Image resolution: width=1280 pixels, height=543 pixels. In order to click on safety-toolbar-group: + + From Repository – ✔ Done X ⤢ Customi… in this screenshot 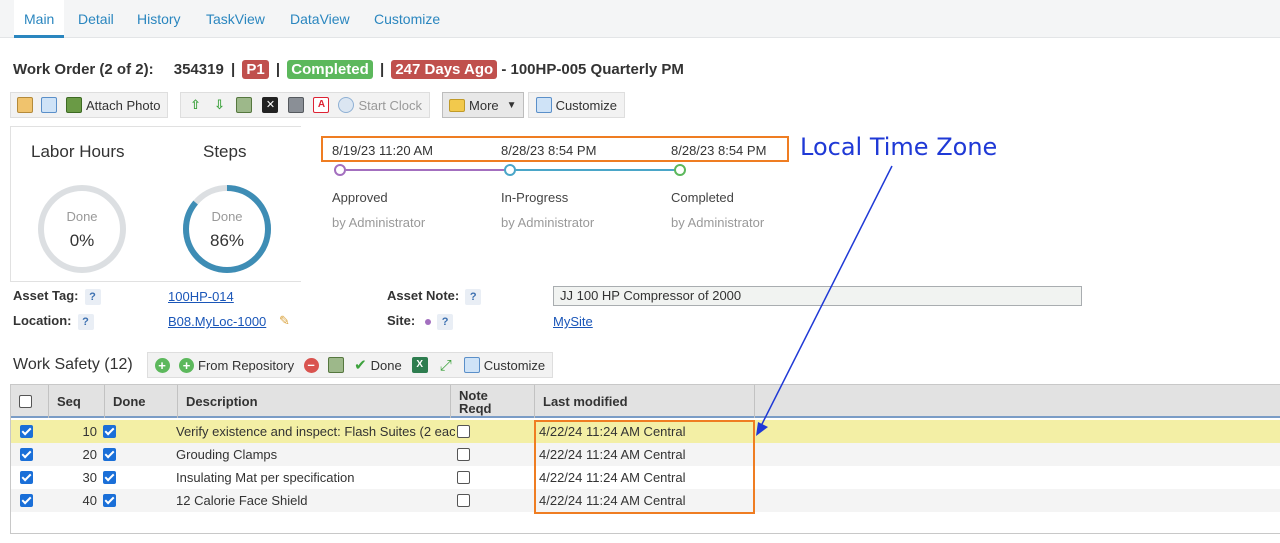, I will do `click(350, 365)`.